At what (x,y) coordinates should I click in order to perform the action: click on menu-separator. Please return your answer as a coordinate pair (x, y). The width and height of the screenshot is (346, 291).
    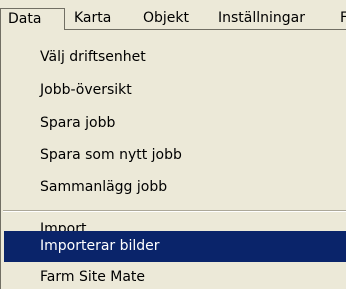
    Looking at the image, I should click on (174, 211).